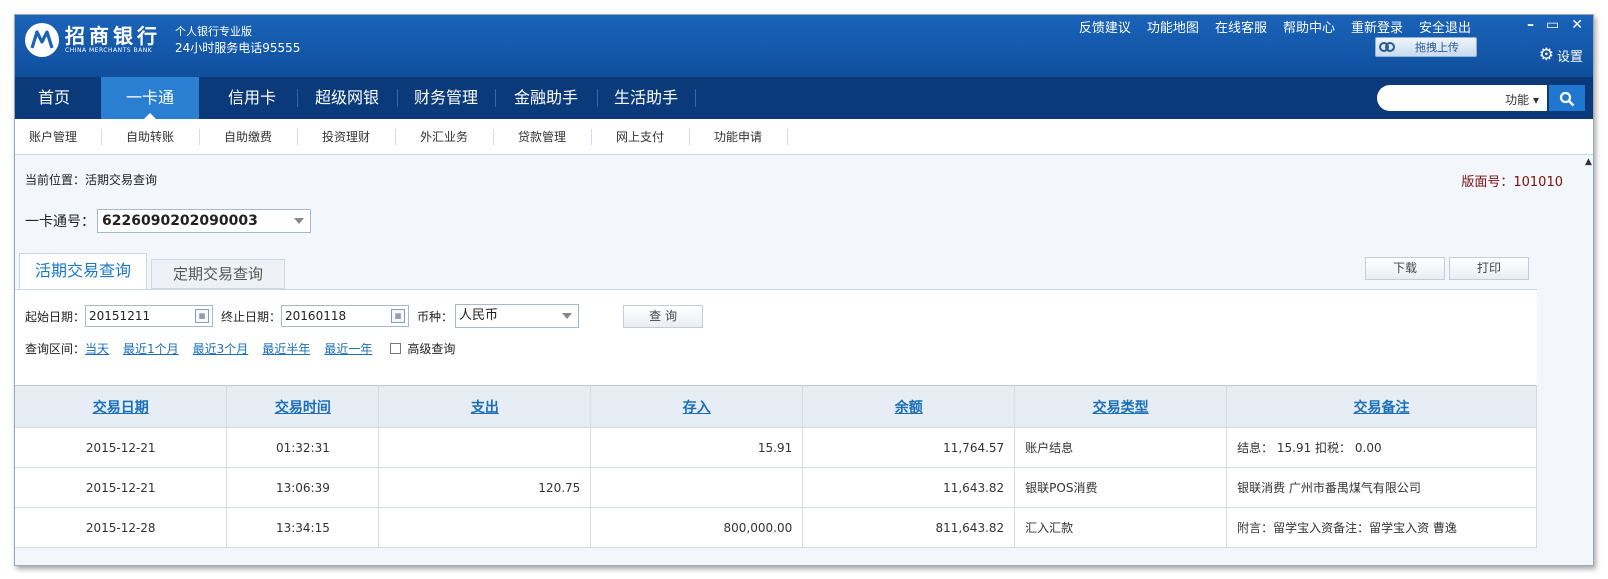  I want to click on top-links: 反馈建议 功能地图 在线客服 帮助中心 重新登录 安全退出, so click(1267, 26).